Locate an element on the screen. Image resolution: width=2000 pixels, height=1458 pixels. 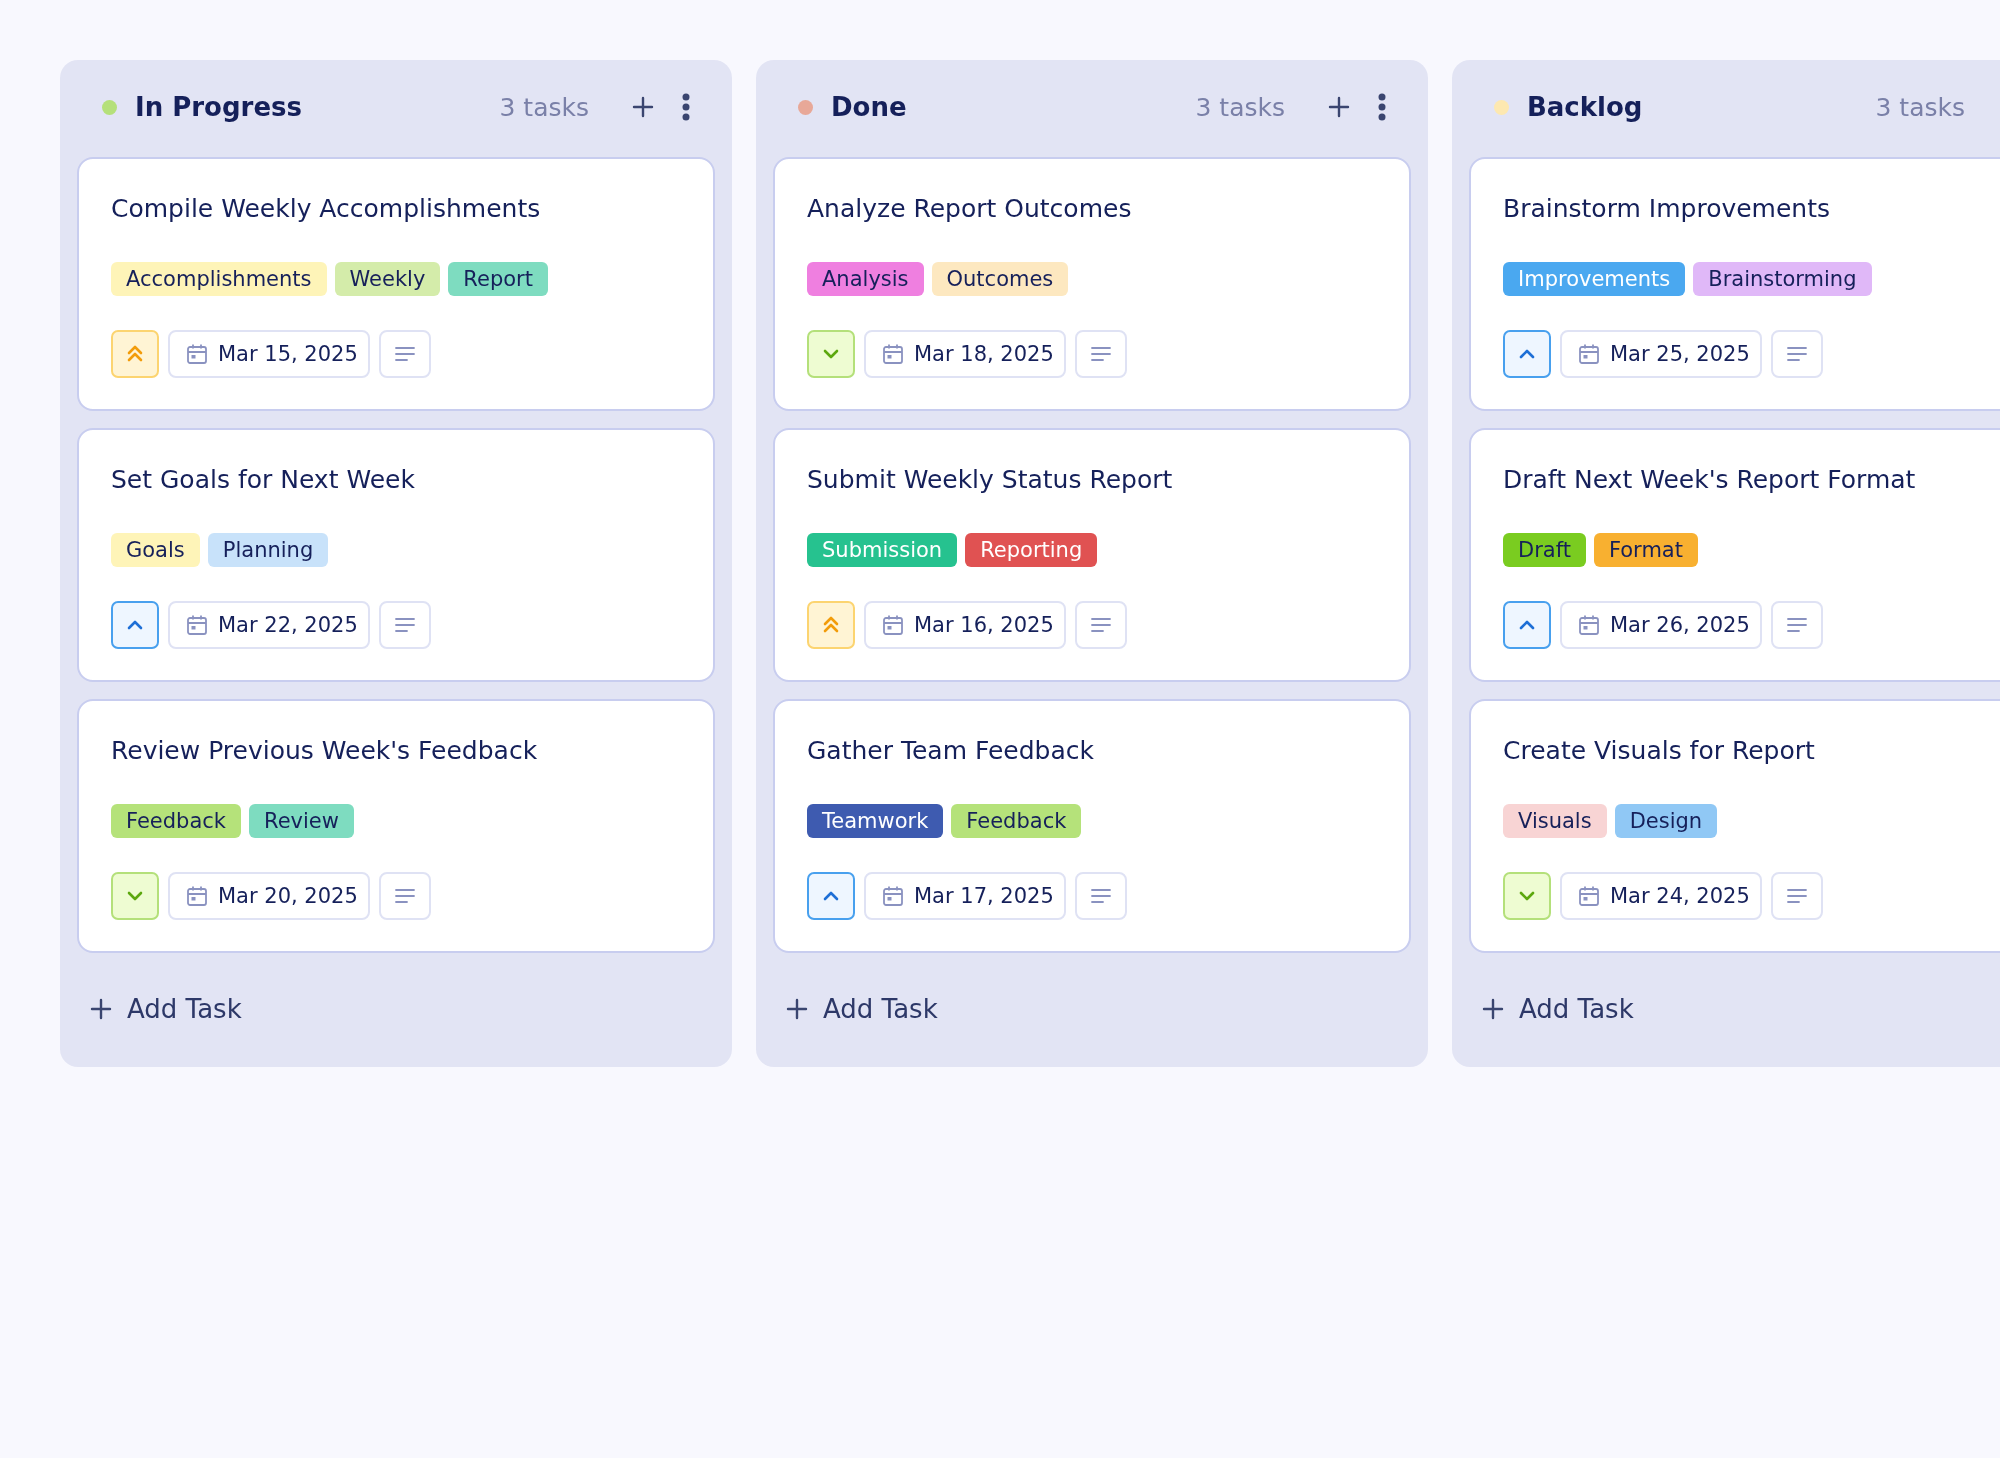
tag-label: Format is located at coordinates (1645, 550).